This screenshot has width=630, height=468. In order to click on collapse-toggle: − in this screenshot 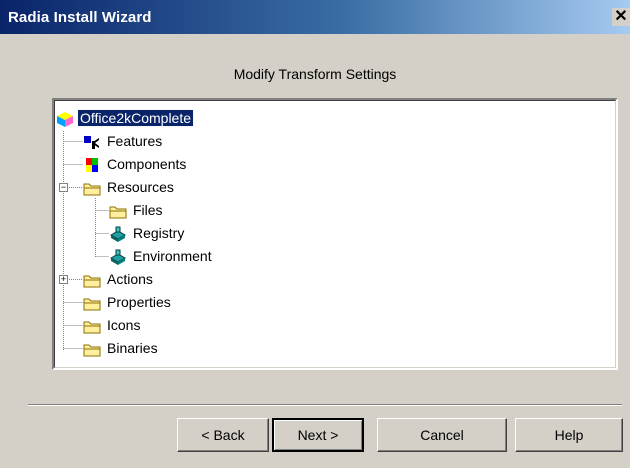, I will do `click(63, 187)`.